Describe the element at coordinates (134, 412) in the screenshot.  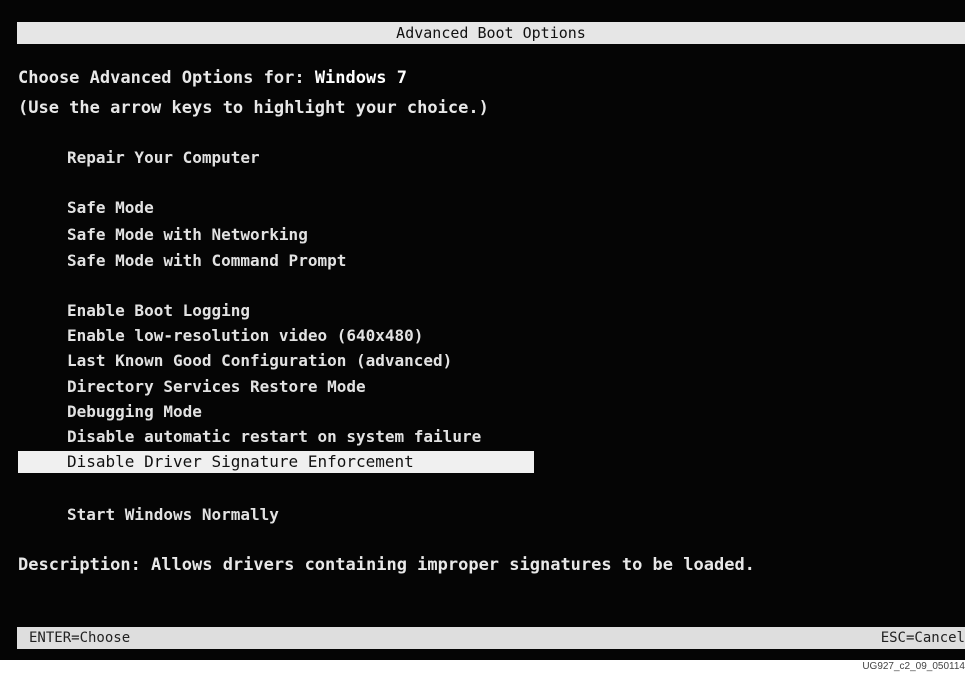
I see `menu-item-debugging-mode: Debugging Mode` at that location.